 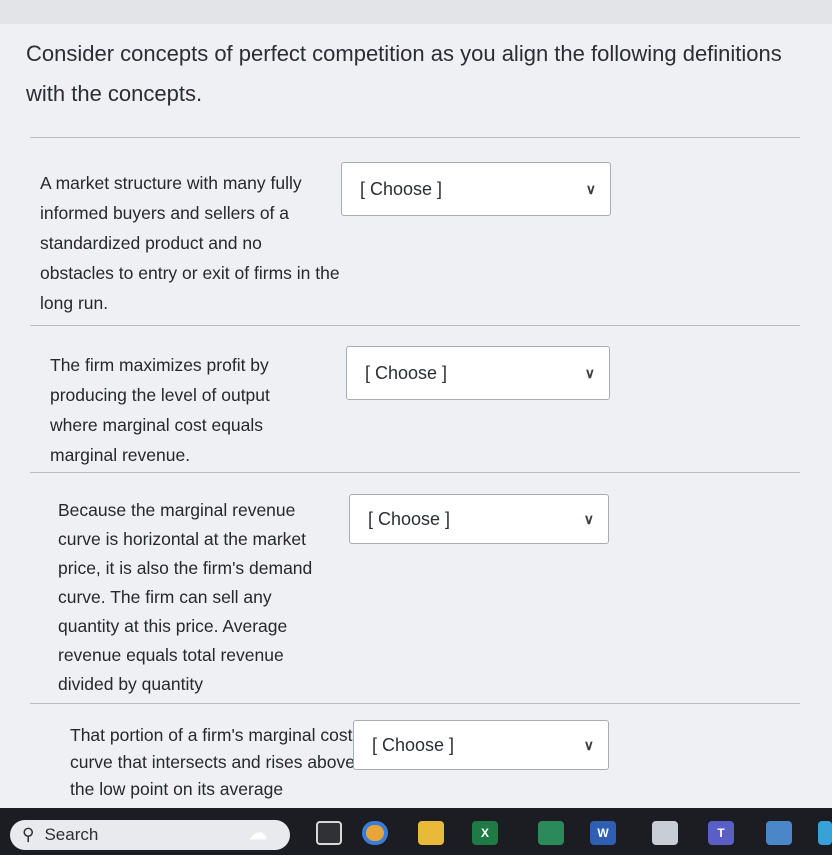 What do you see at coordinates (603, 833) in the screenshot?
I see `word-icon: W` at bounding box center [603, 833].